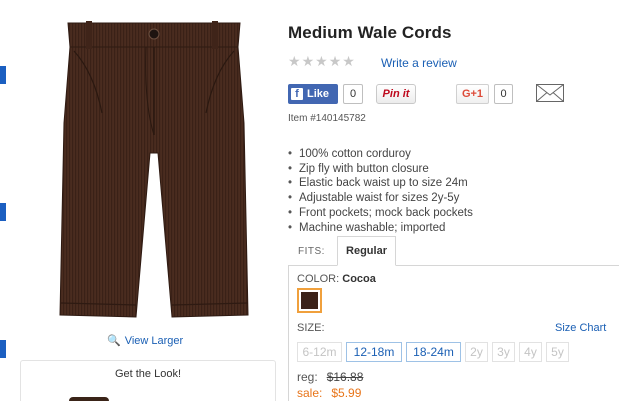 This screenshot has height=401, width=619. What do you see at coordinates (503, 94) in the screenshot?
I see `google-plus-count: 0` at bounding box center [503, 94].